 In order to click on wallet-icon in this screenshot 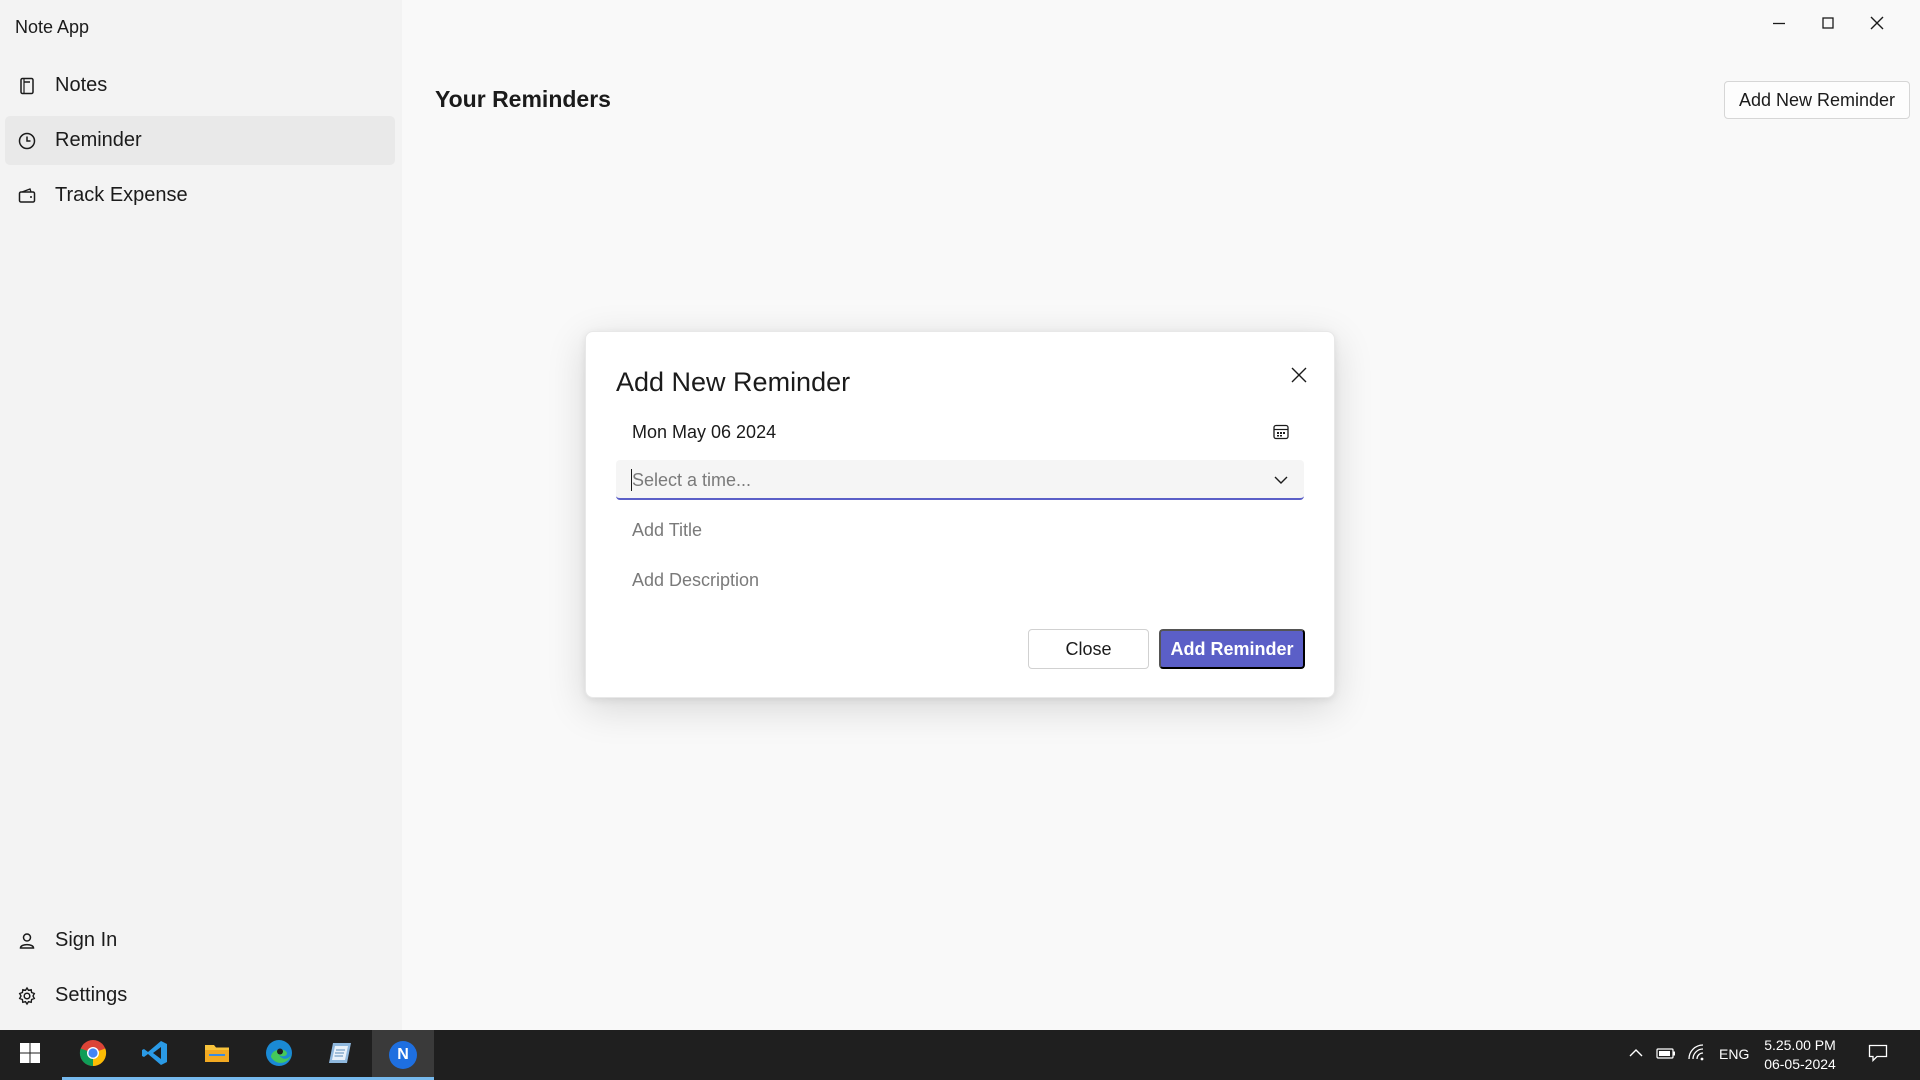, I will do `click(27, 196)`.